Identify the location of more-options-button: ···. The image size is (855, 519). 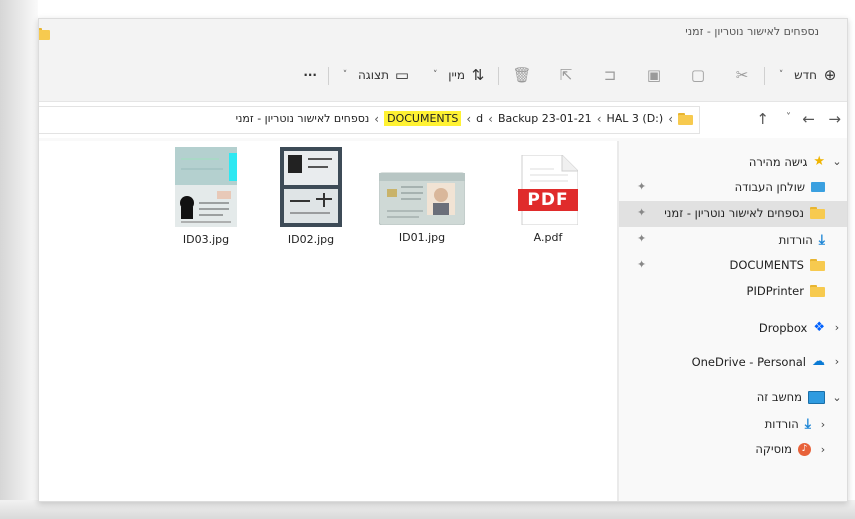
(310, 75).